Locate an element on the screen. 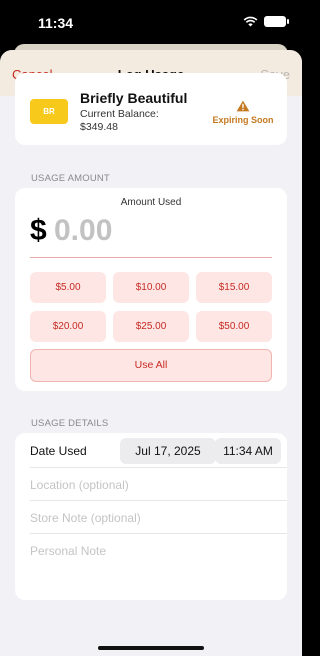 The height and width of the screenshot is (656, 320). quick-amount-button: $10.00 is located at coordinates (151, 287).